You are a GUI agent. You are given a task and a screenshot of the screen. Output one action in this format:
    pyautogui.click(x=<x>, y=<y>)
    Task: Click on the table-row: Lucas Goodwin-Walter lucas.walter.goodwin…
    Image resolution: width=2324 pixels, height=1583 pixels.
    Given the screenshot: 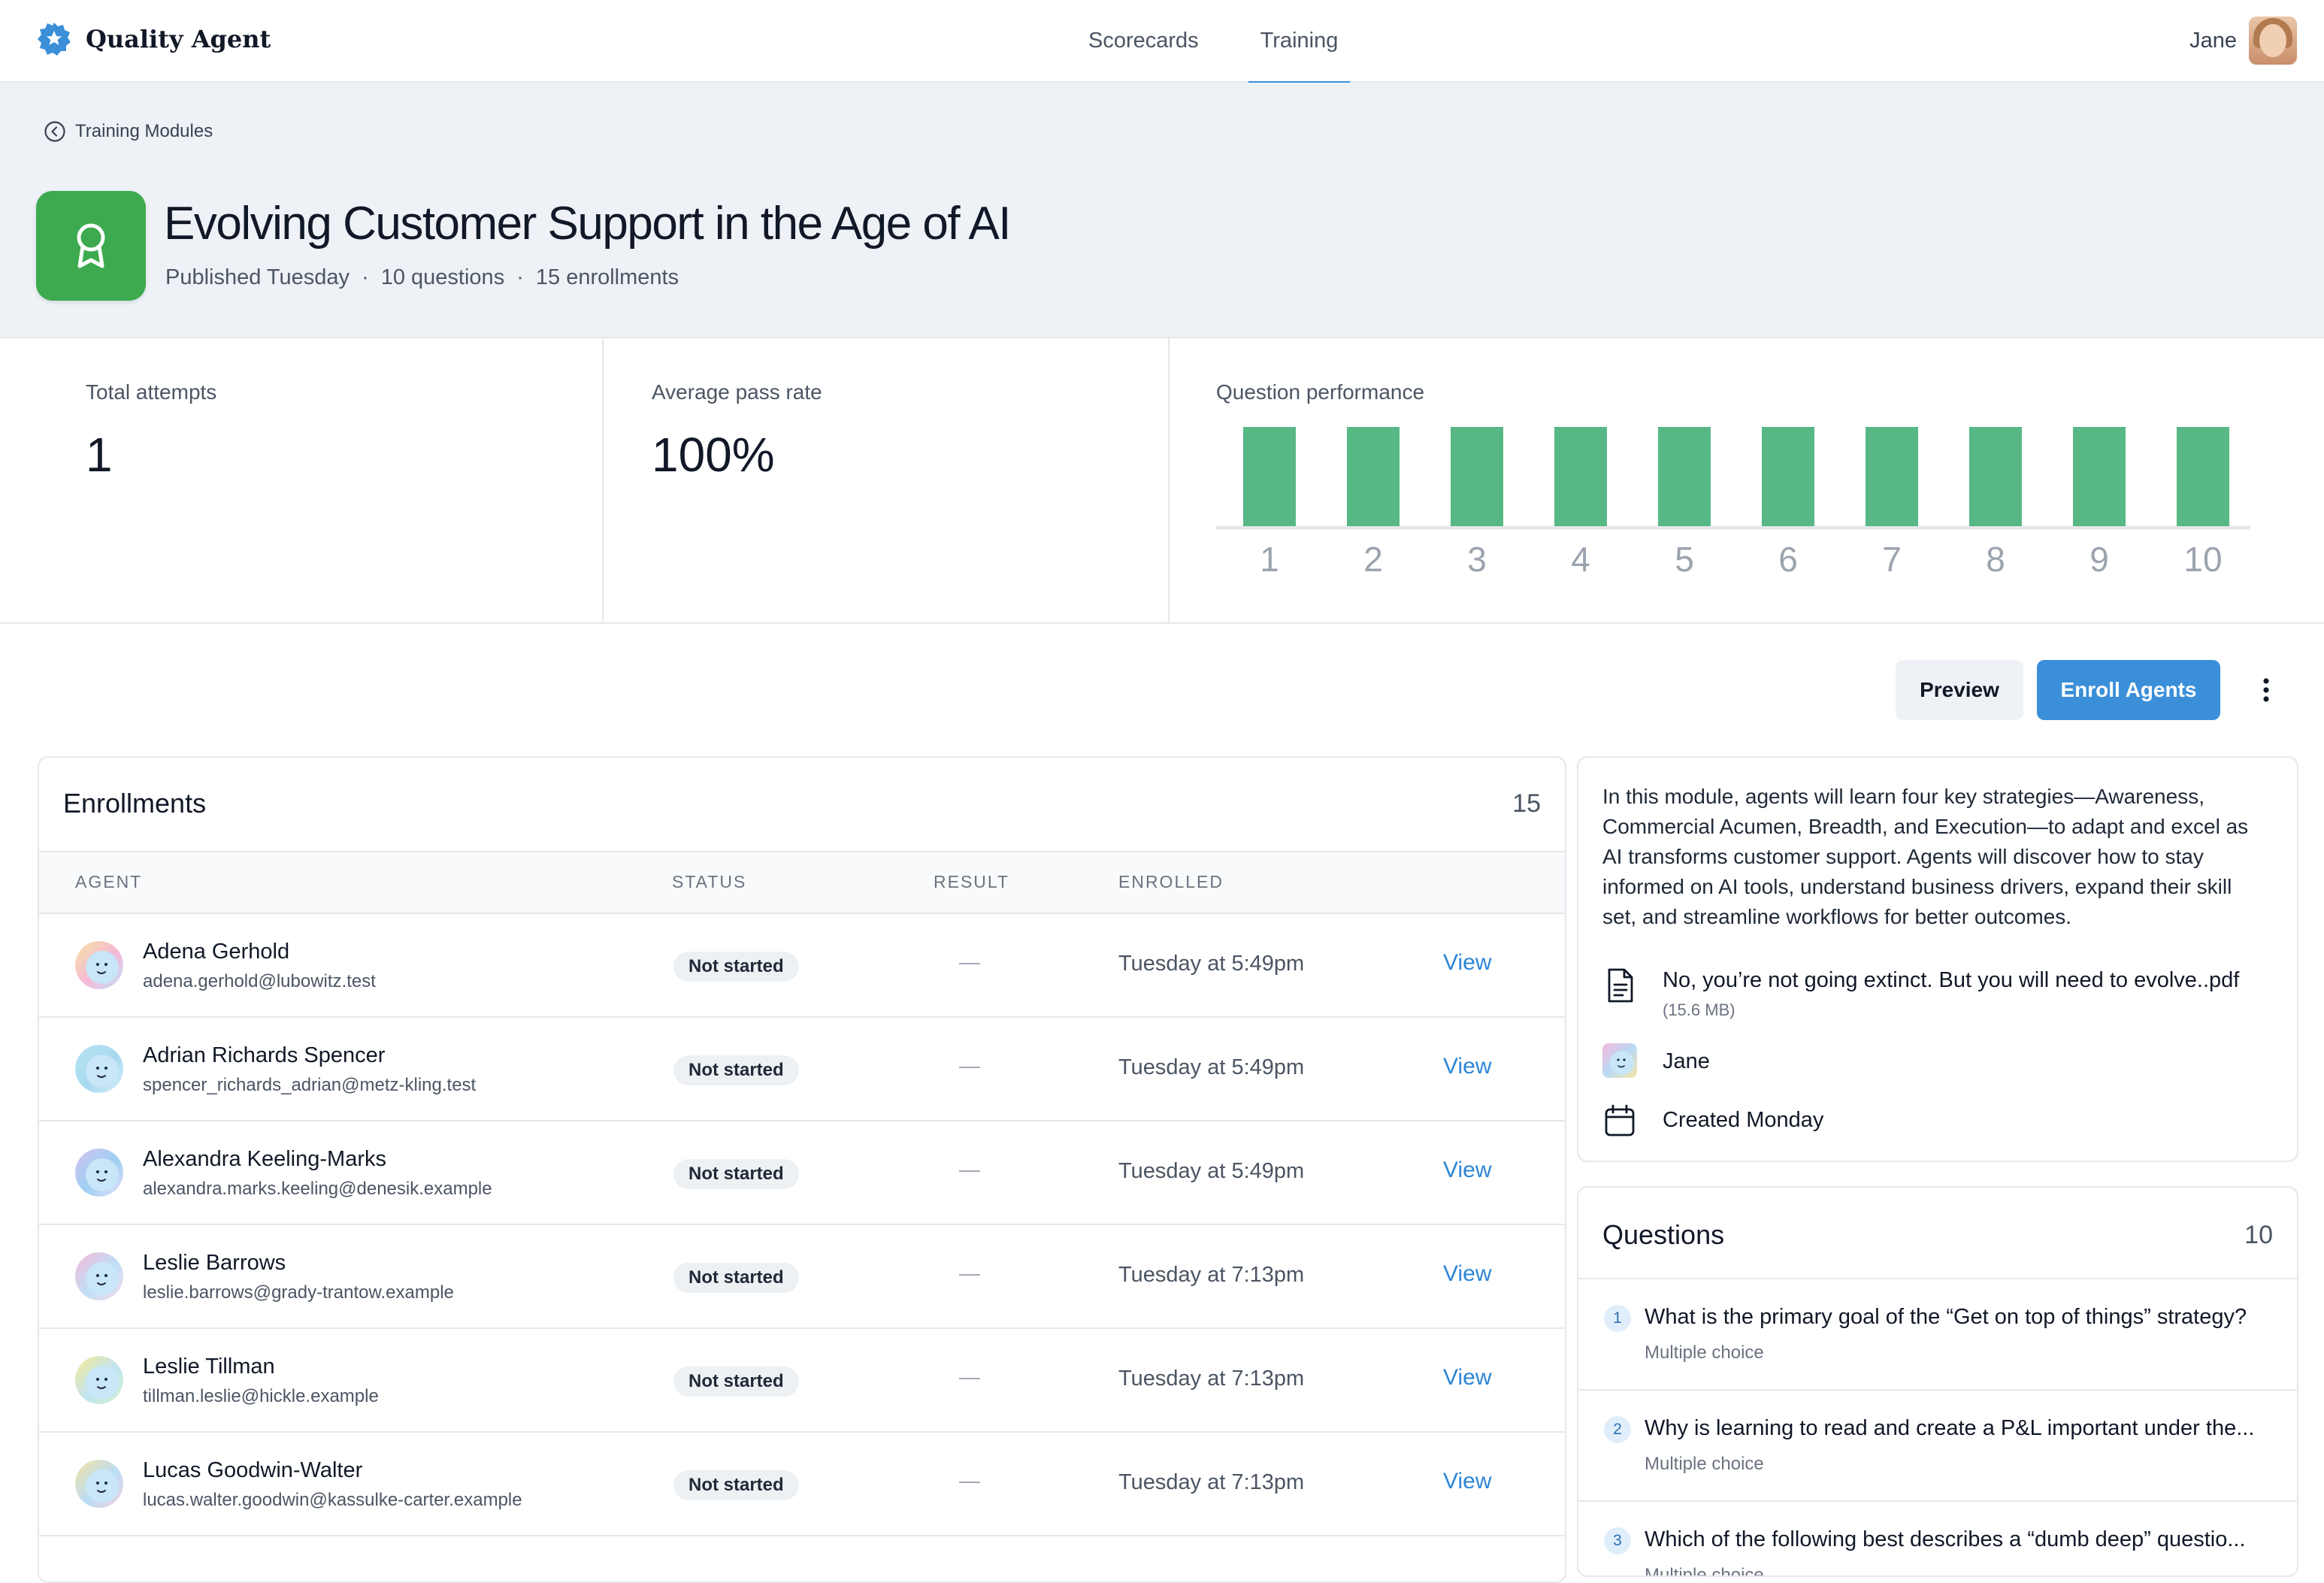 What is the action you would take?
    pyautogui.click(x=802, y=1484)
    